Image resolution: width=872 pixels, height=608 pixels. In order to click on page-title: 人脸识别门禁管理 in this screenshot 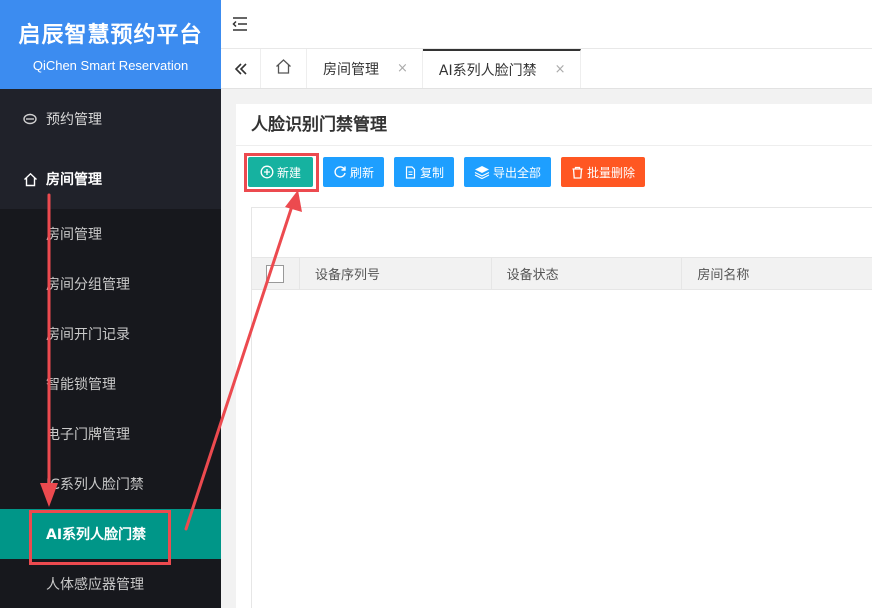, I will do `click(554, 125)`.